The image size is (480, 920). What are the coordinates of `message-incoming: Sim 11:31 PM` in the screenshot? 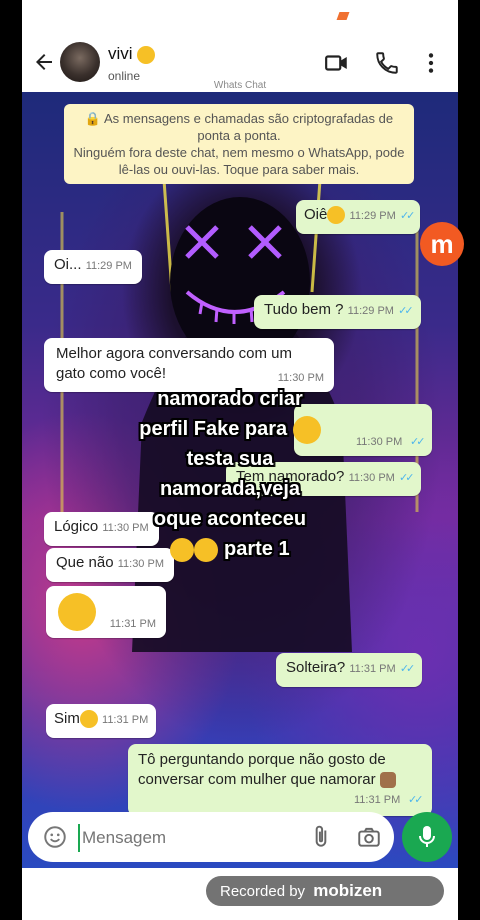 It's located at (101, 721).